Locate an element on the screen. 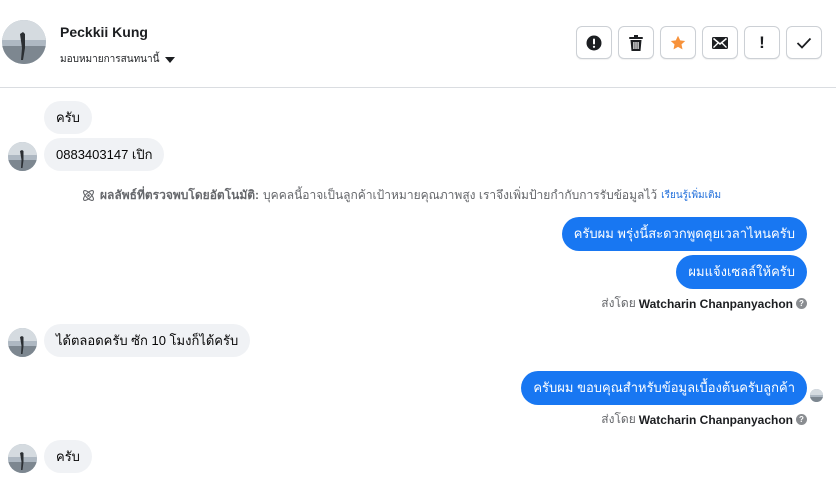 This screenshot has width=836, height=500. action-toolbar: ! is located at coordinates (699, 42).